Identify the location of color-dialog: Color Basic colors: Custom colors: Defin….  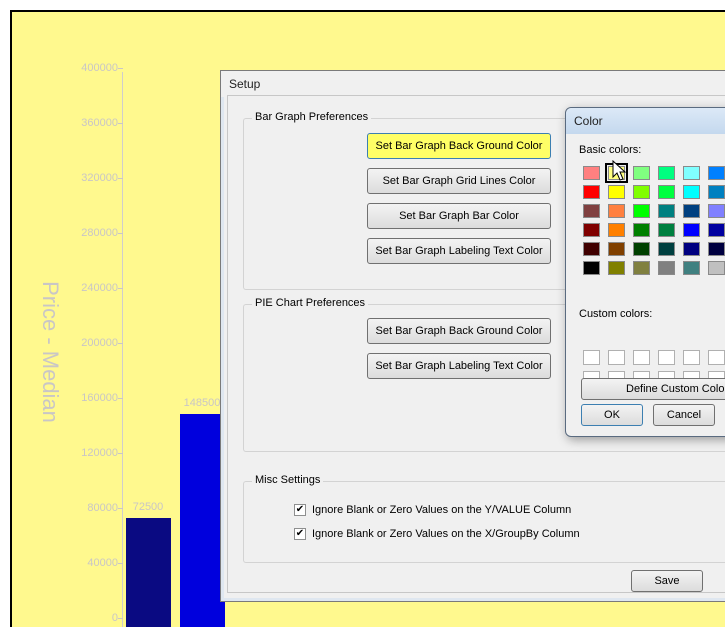
(645, 272).